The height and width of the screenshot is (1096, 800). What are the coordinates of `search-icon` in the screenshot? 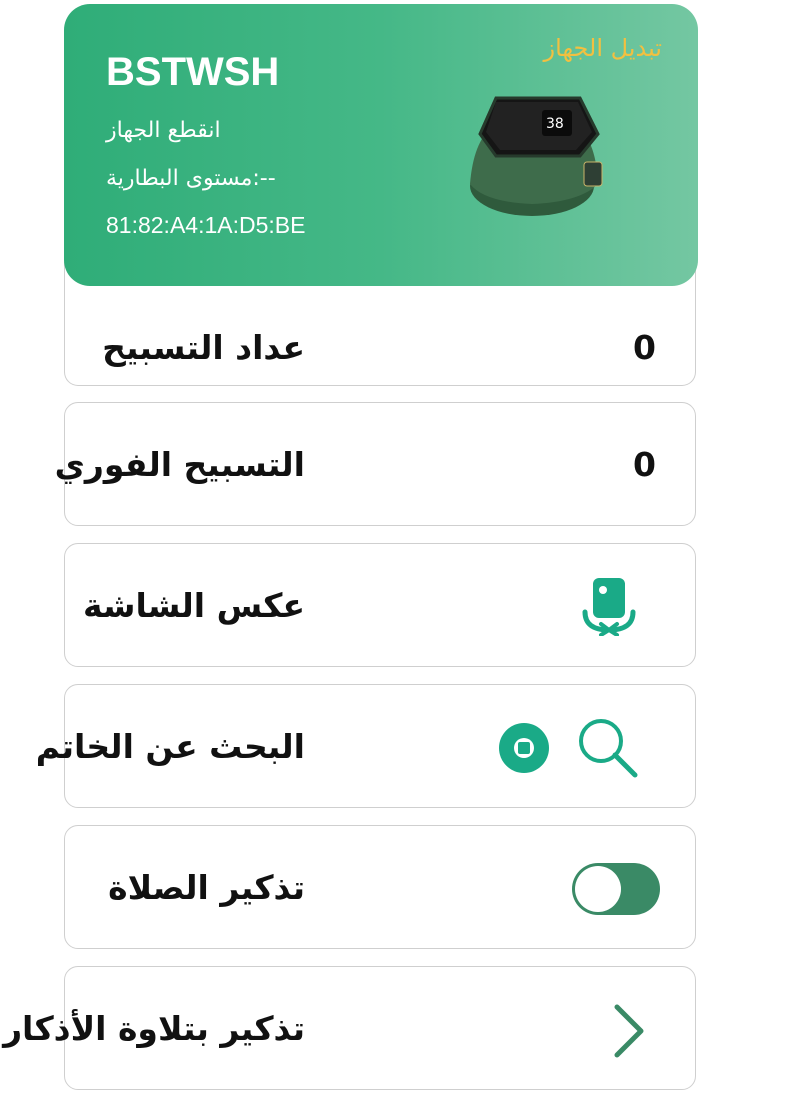 It's located at (608, 748).